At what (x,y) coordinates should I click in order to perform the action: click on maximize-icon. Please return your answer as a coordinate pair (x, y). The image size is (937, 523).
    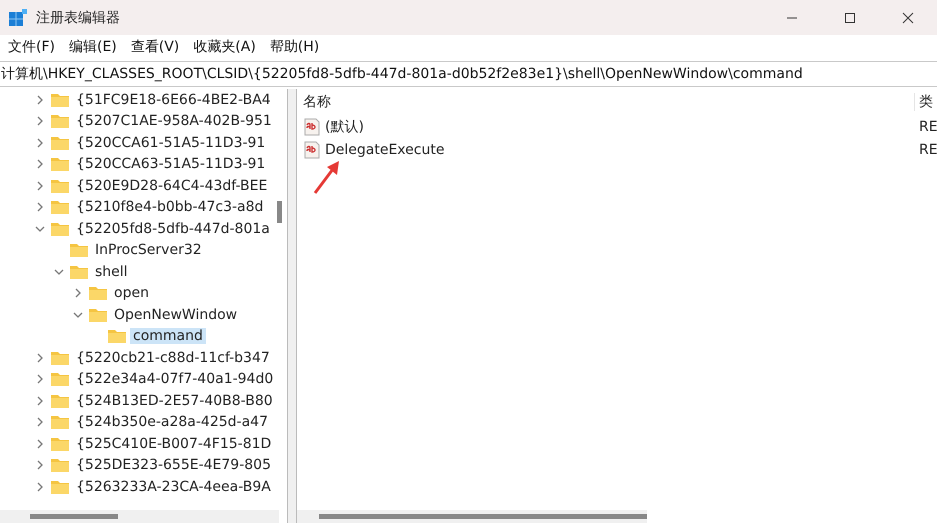
    Looking at the image, I should click on (850, 18).